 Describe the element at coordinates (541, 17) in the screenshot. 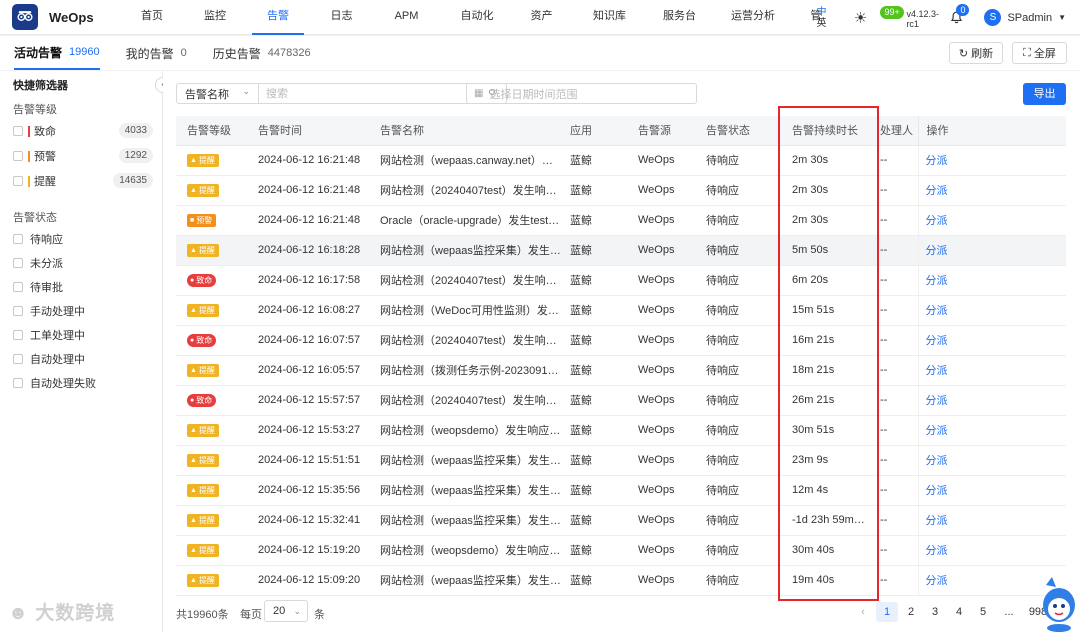

I see `nav-assets: 资产` at that location.